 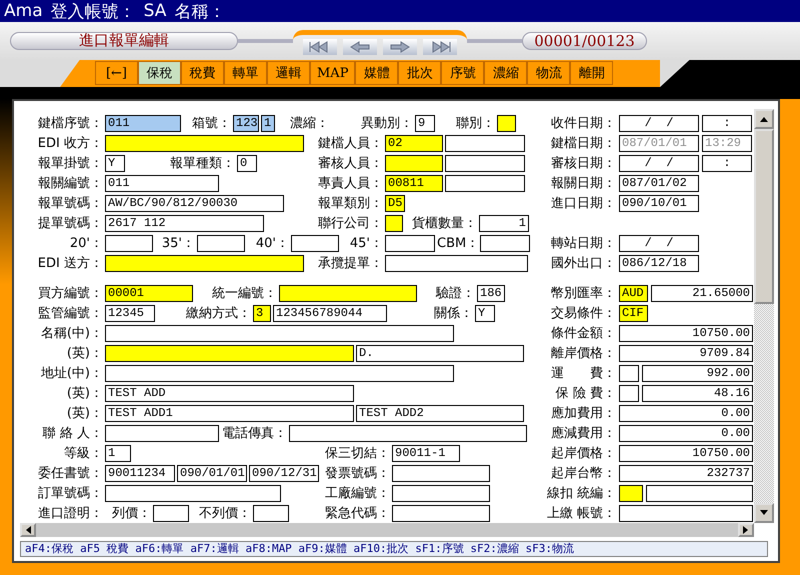 I want to click on previous-record-button, so click(x=360, y=47).